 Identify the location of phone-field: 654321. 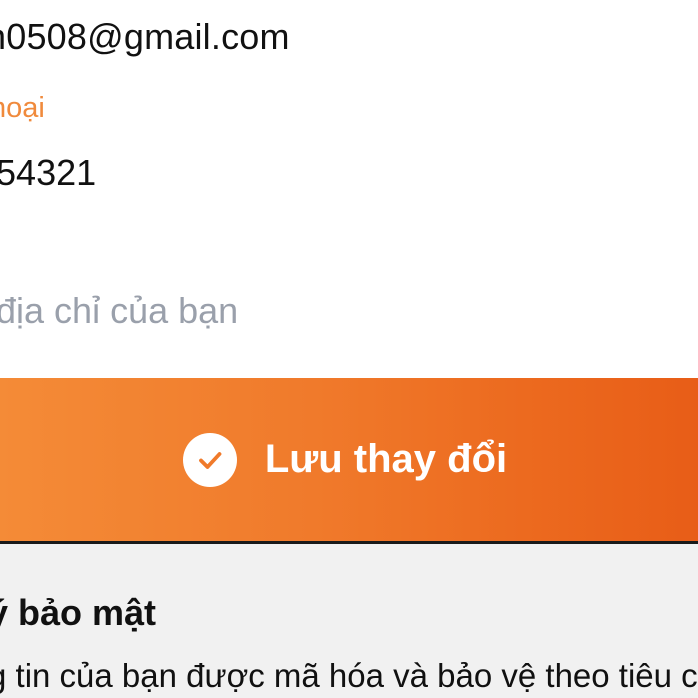
(48, 173).